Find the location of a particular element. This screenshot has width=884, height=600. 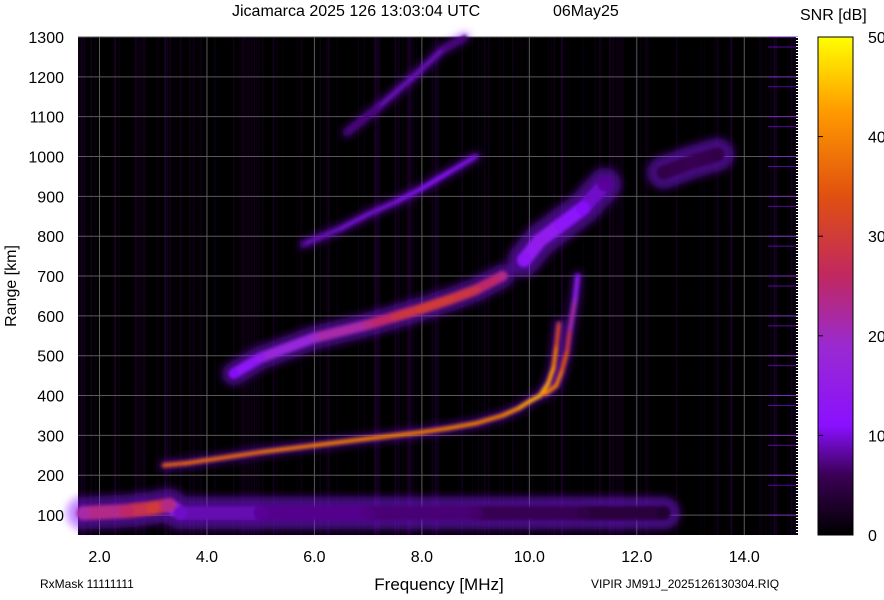

y-tick-label: 1000 is located at coordinates (46, 158).